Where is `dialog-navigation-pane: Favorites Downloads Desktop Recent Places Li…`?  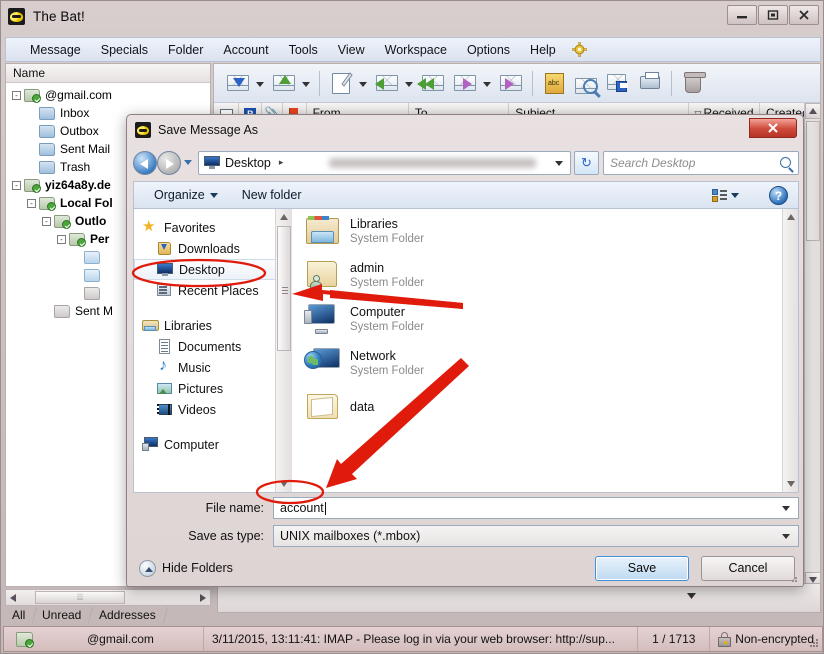
dialog-navigation-pane: Favorites Downloads Desktop Recent Places Li… is located at coordinates (213, 350).